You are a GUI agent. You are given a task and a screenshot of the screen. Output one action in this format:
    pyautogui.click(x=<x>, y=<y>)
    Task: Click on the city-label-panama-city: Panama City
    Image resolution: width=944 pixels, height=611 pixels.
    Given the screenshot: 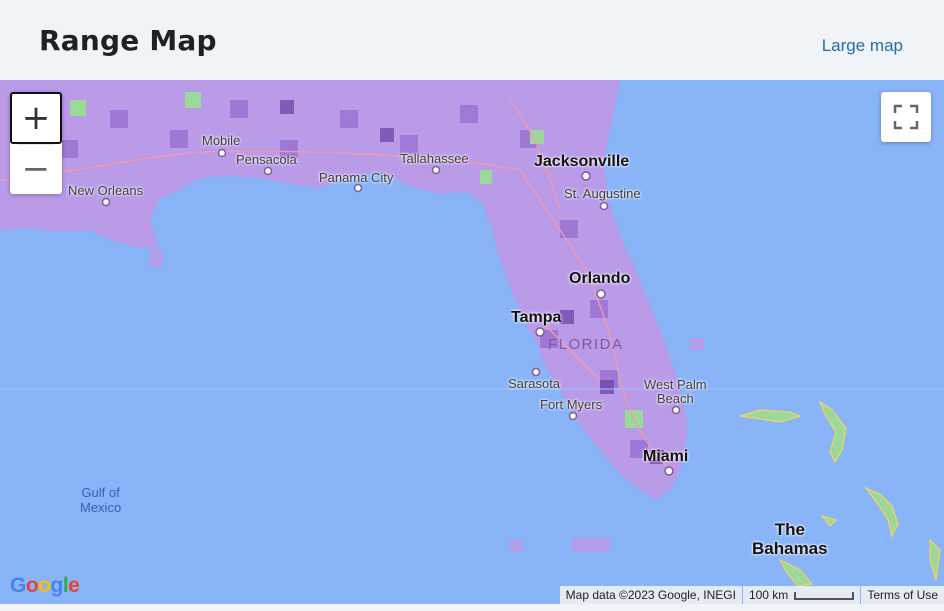 What is the action you would take?
    pyautogui.click(x=356, y=177)
    